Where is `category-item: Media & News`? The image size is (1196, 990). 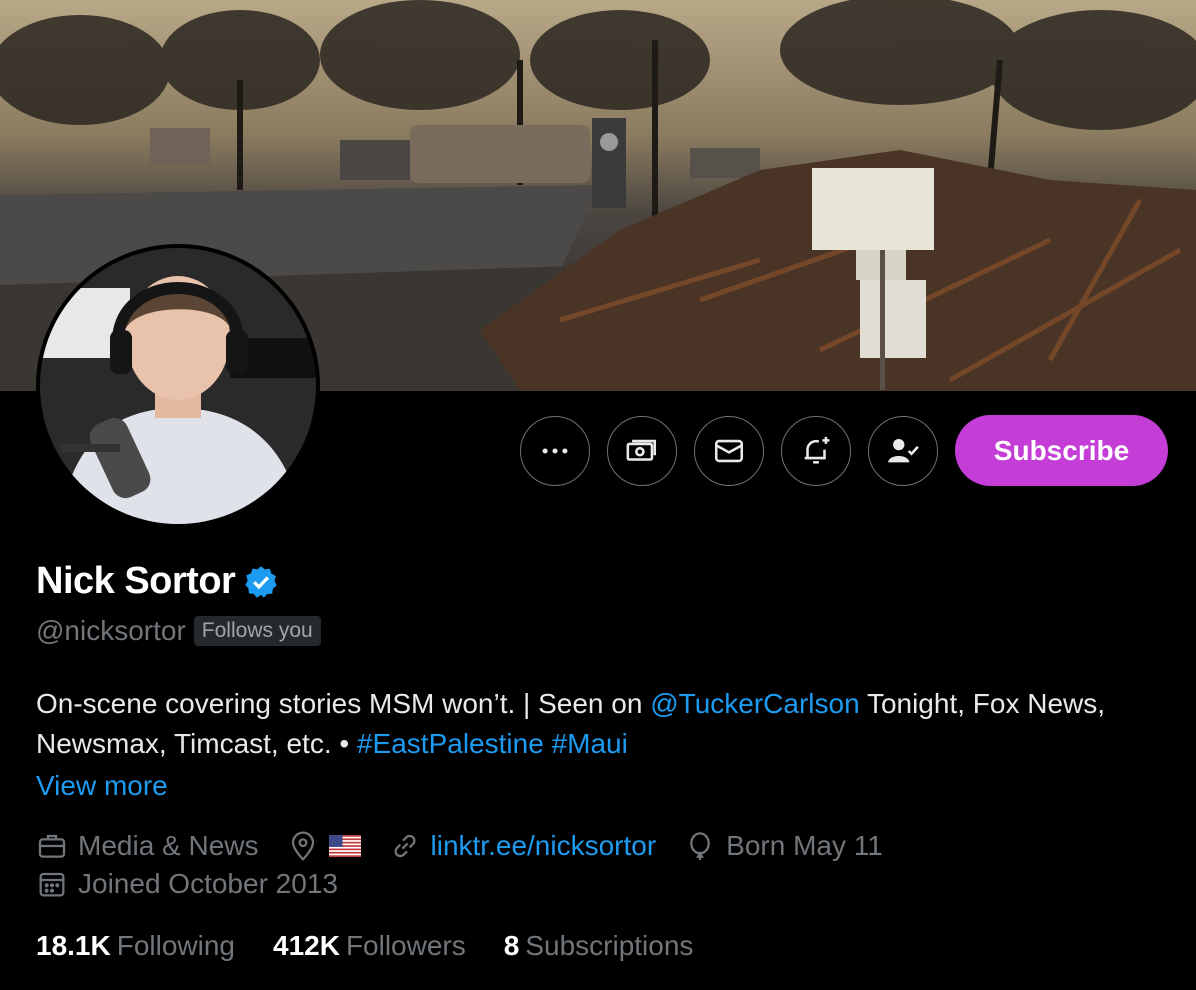 category-item: Media & News is located at coordinates (147, 846).